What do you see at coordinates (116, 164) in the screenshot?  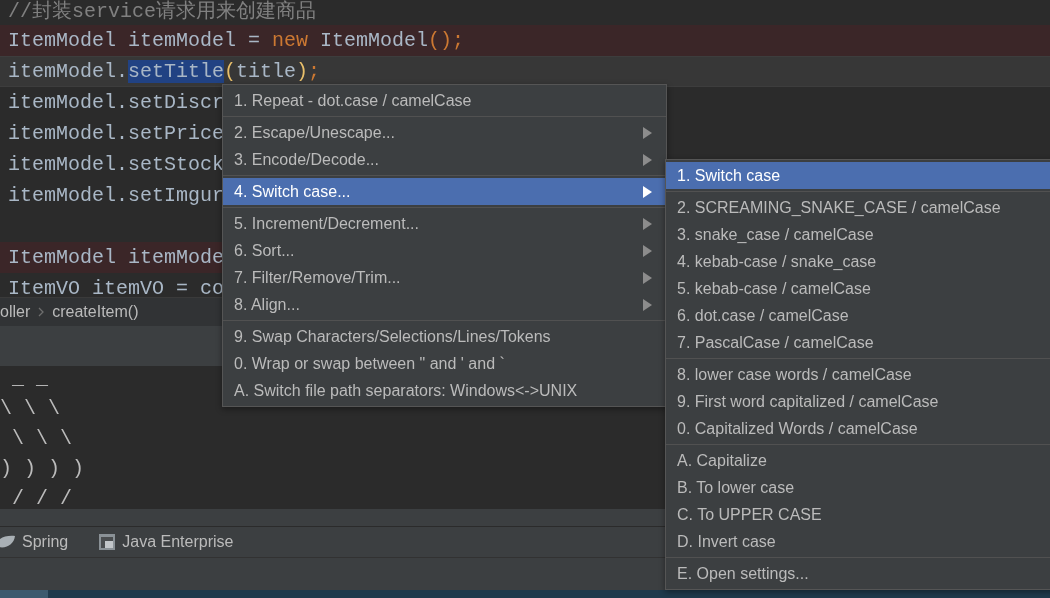 I see `code-line: itemModel.setStock` at bounding box center [116, 164].